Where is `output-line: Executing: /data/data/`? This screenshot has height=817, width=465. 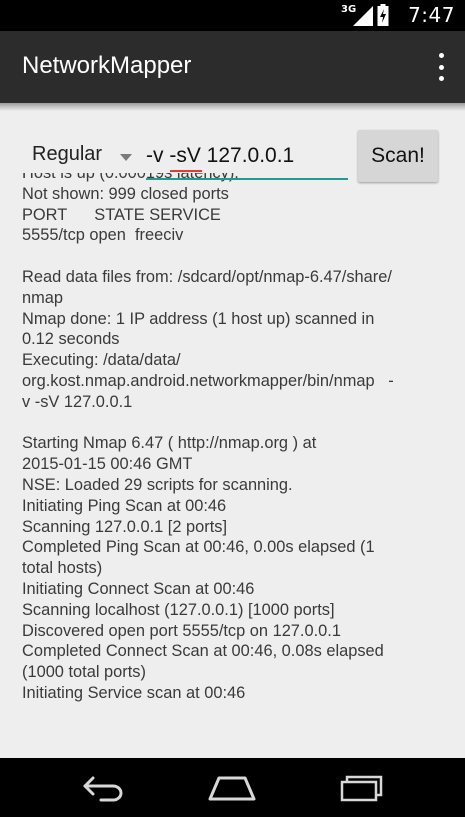
output-line: Executing: /data/data/ is located at coordinates (101, 360).